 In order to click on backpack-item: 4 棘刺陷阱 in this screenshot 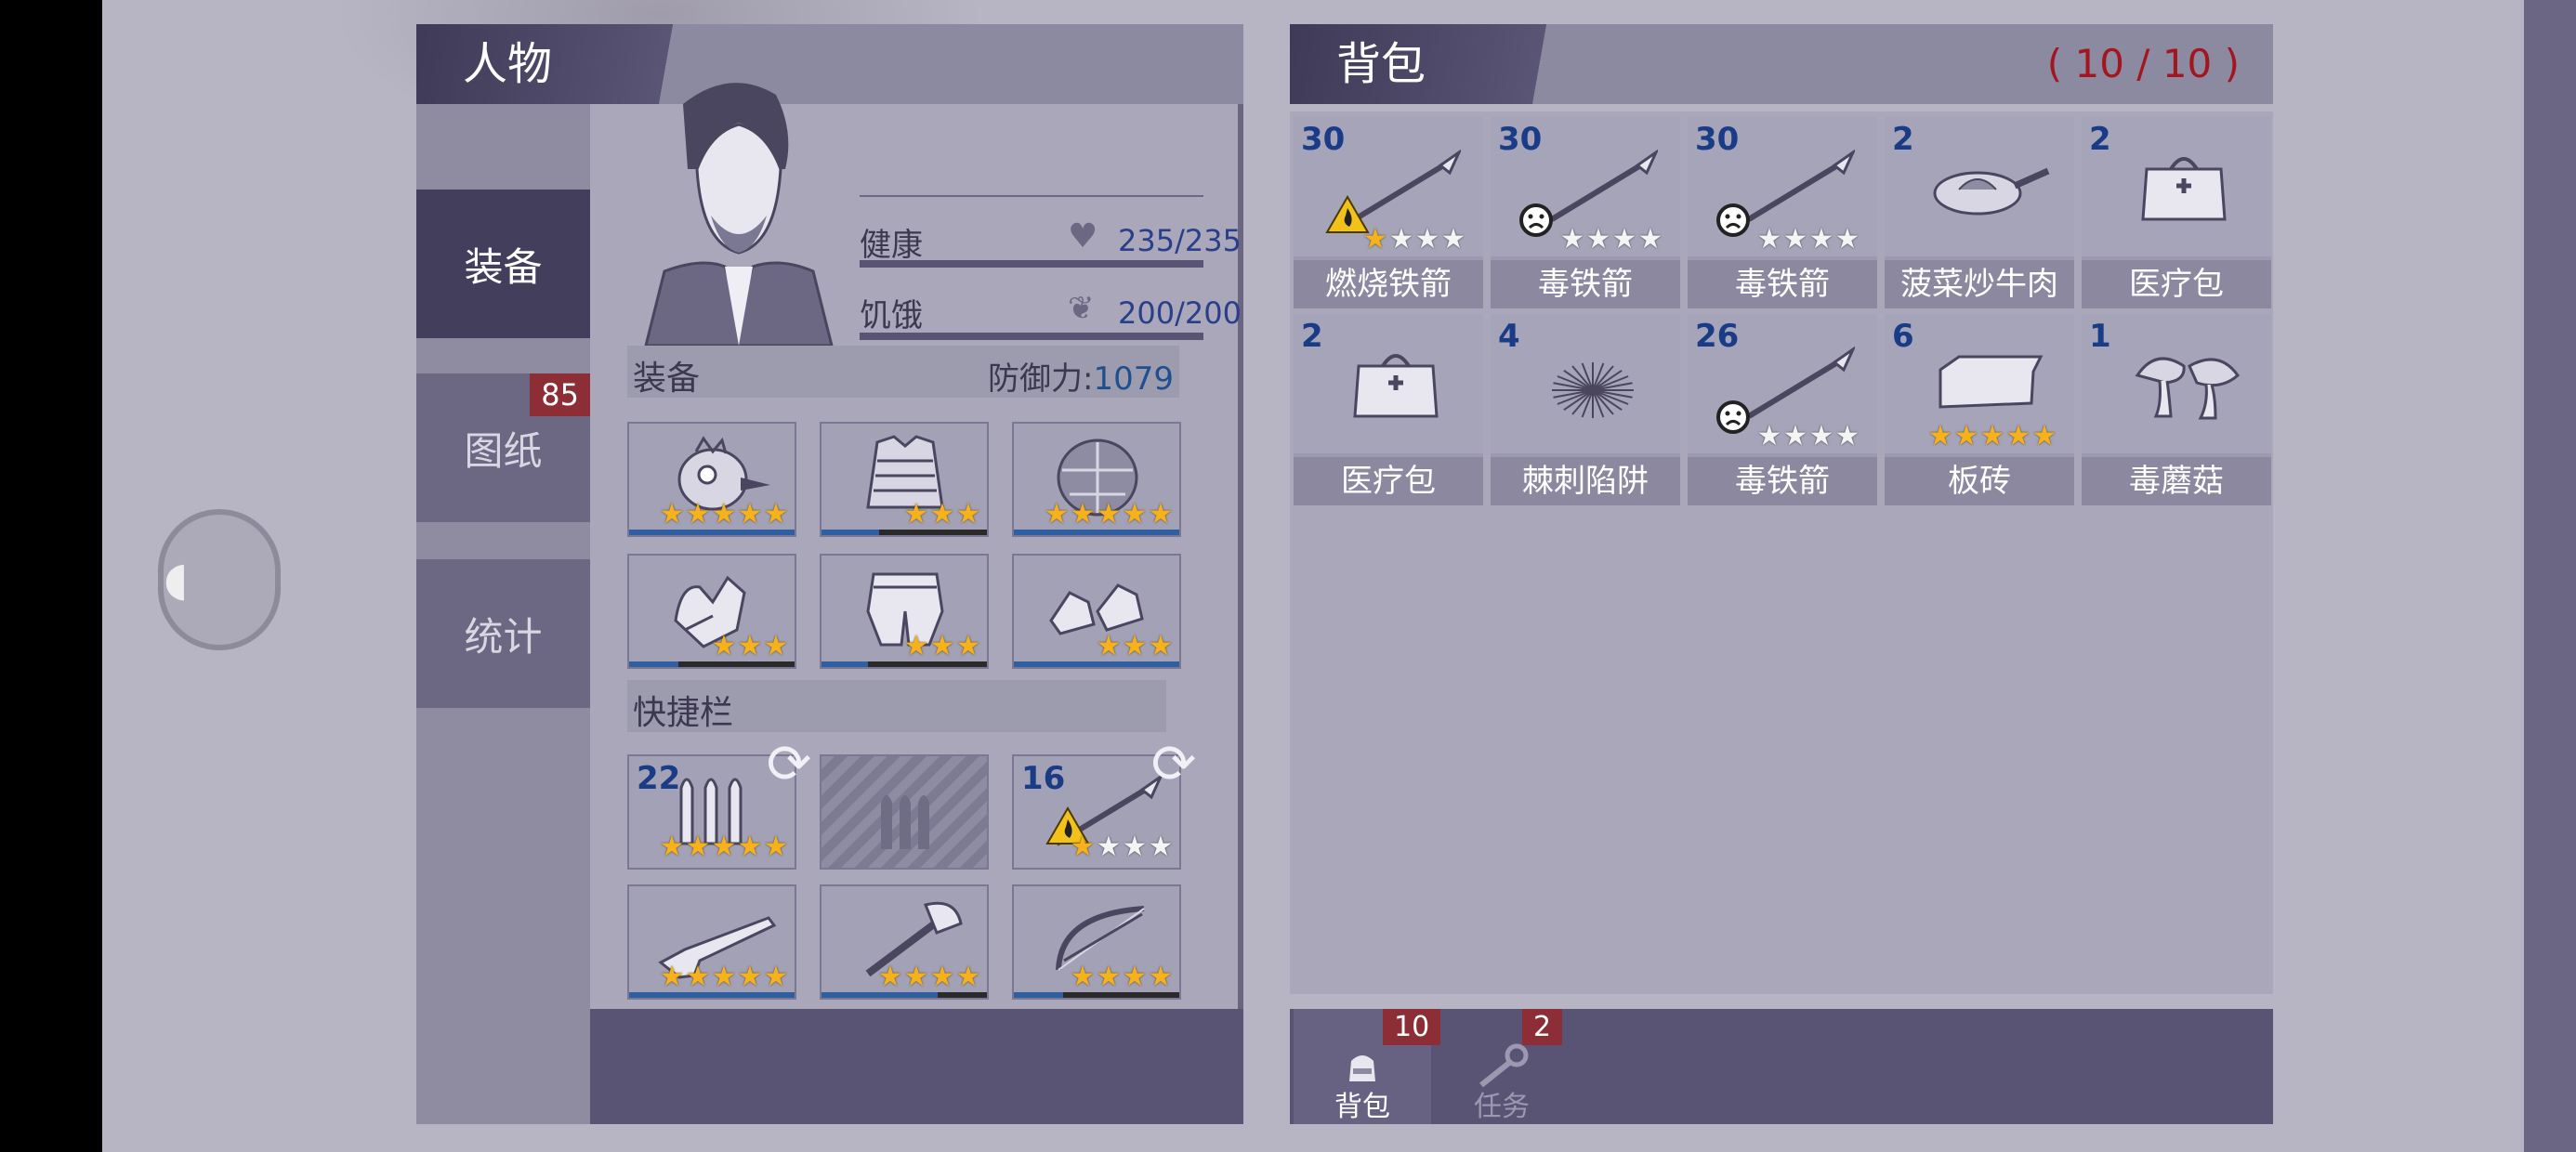, I will do `click(1585, 409)`.